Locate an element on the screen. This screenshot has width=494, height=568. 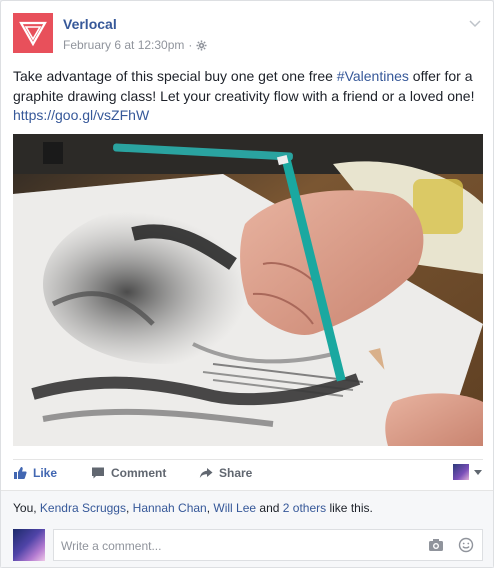
comment-bubble-icon is located at coordinates (98, 473).